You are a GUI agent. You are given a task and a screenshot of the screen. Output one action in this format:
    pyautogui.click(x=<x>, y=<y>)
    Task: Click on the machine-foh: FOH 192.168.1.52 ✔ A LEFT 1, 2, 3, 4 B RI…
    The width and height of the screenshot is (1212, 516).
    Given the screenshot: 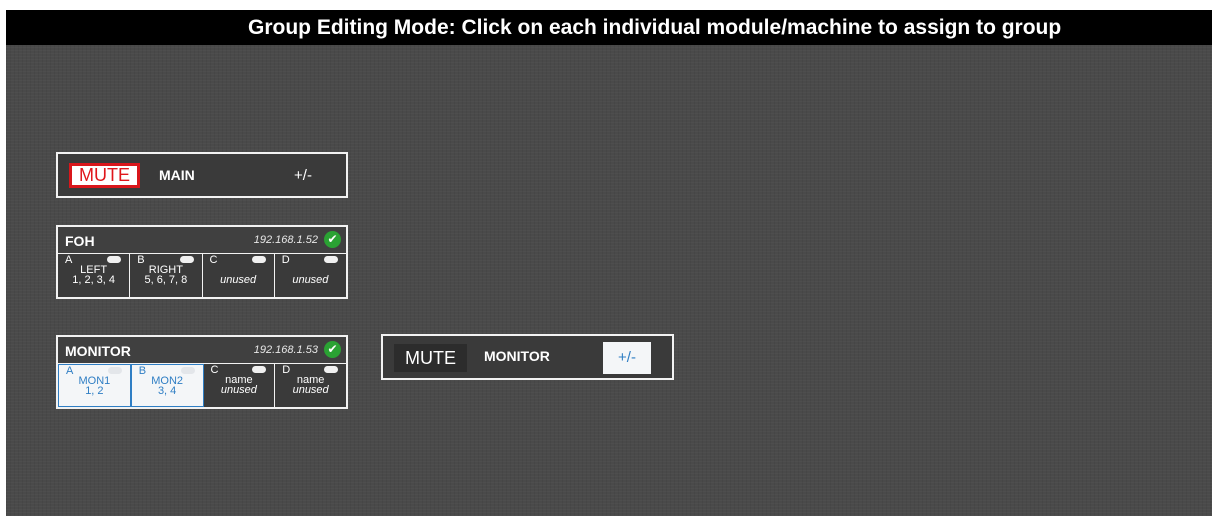 What is the action you would take?
    pyautogui.click(x=202, y=262)
    